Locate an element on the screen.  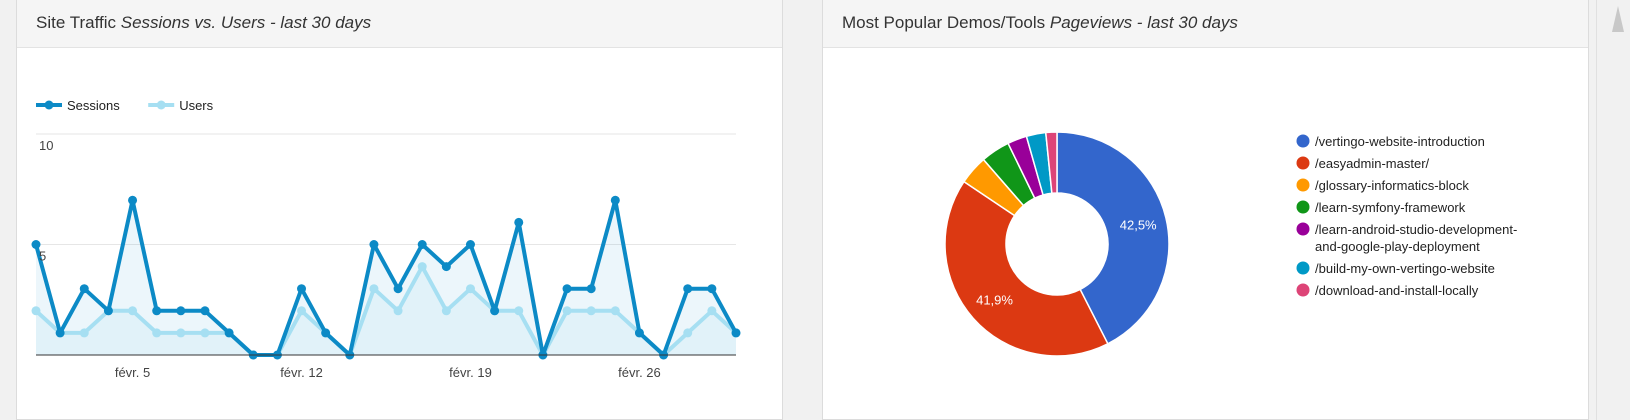
legend-label: /learn-android-studio-development- is located at coordinates (1416, 229).